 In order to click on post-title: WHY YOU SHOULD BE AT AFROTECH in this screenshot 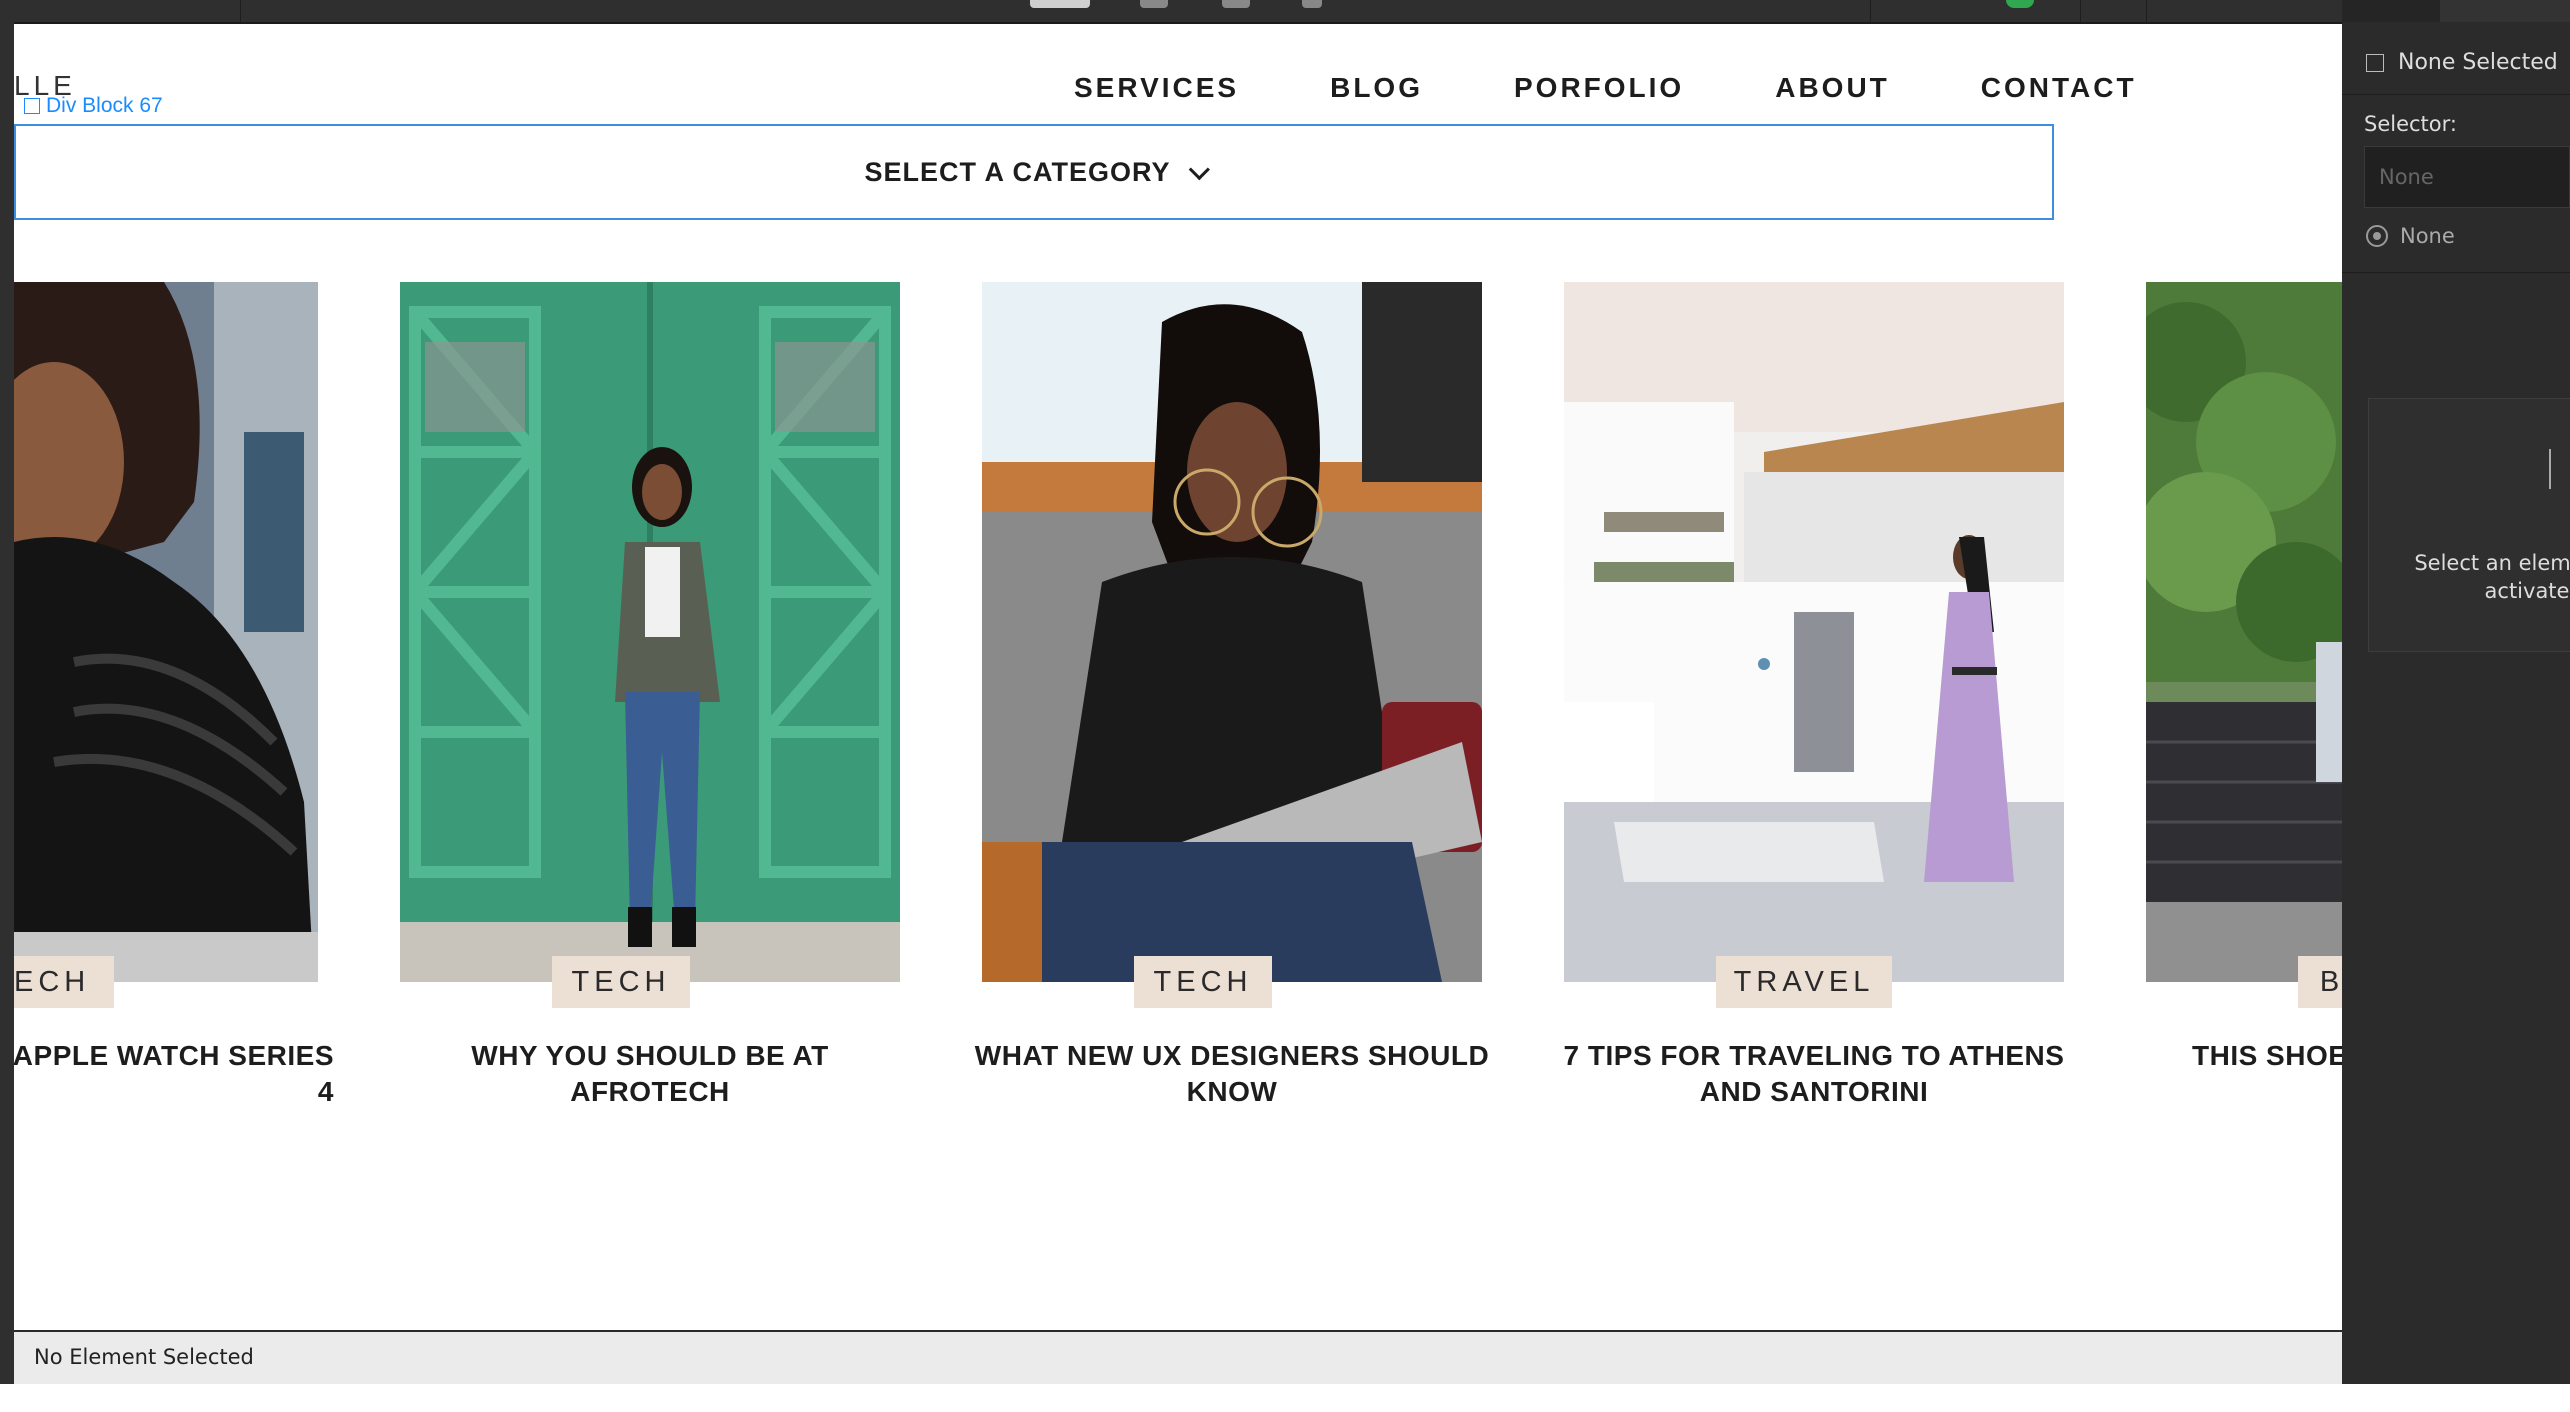, I will do `click(650, 1074)`.